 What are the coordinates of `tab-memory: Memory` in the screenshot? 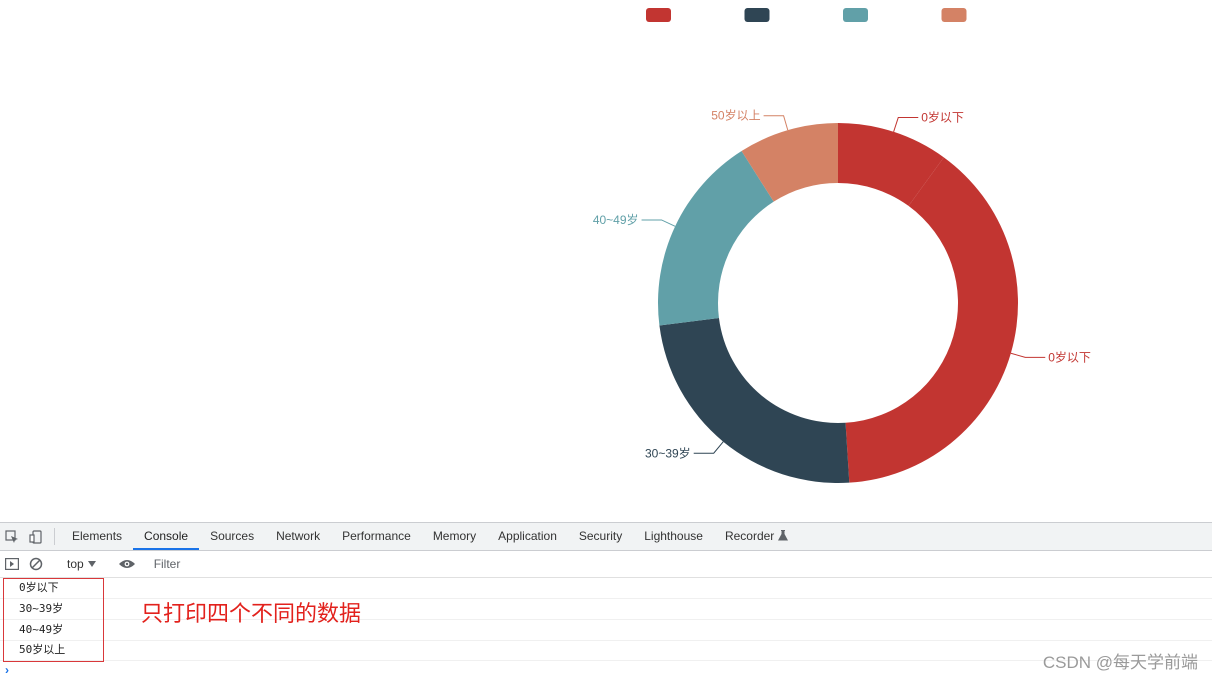 It's located at (454, 536).